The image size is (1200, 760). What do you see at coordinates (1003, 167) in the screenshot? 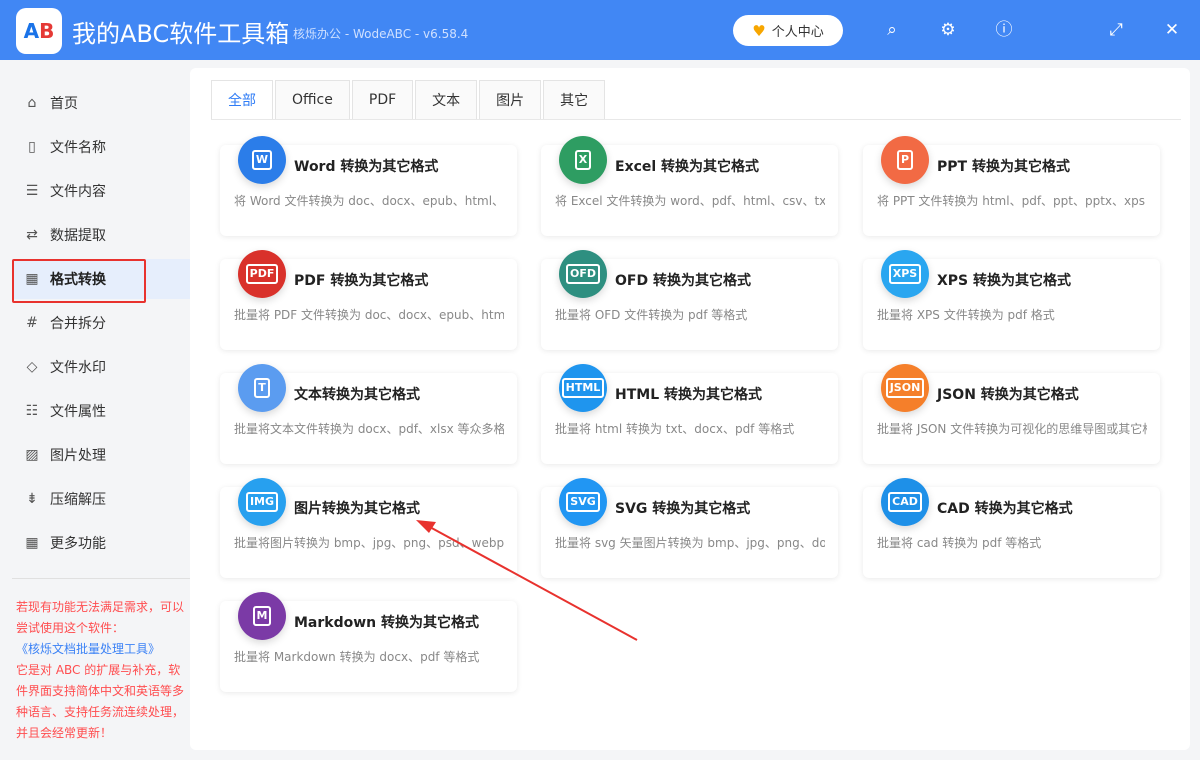
I see `card-title: PPT 转换为其它格式` at bounding box center [1003, 167].